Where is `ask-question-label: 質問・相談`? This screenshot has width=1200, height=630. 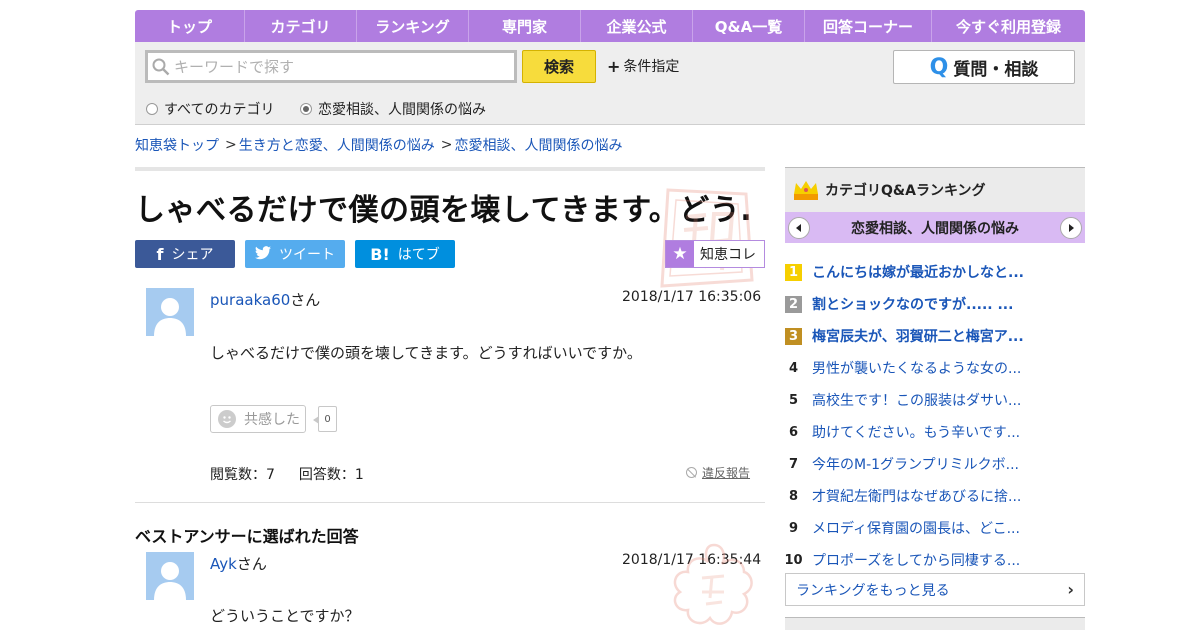
ask-question-label: 質問・相談 is located at coordinates (996, 69).